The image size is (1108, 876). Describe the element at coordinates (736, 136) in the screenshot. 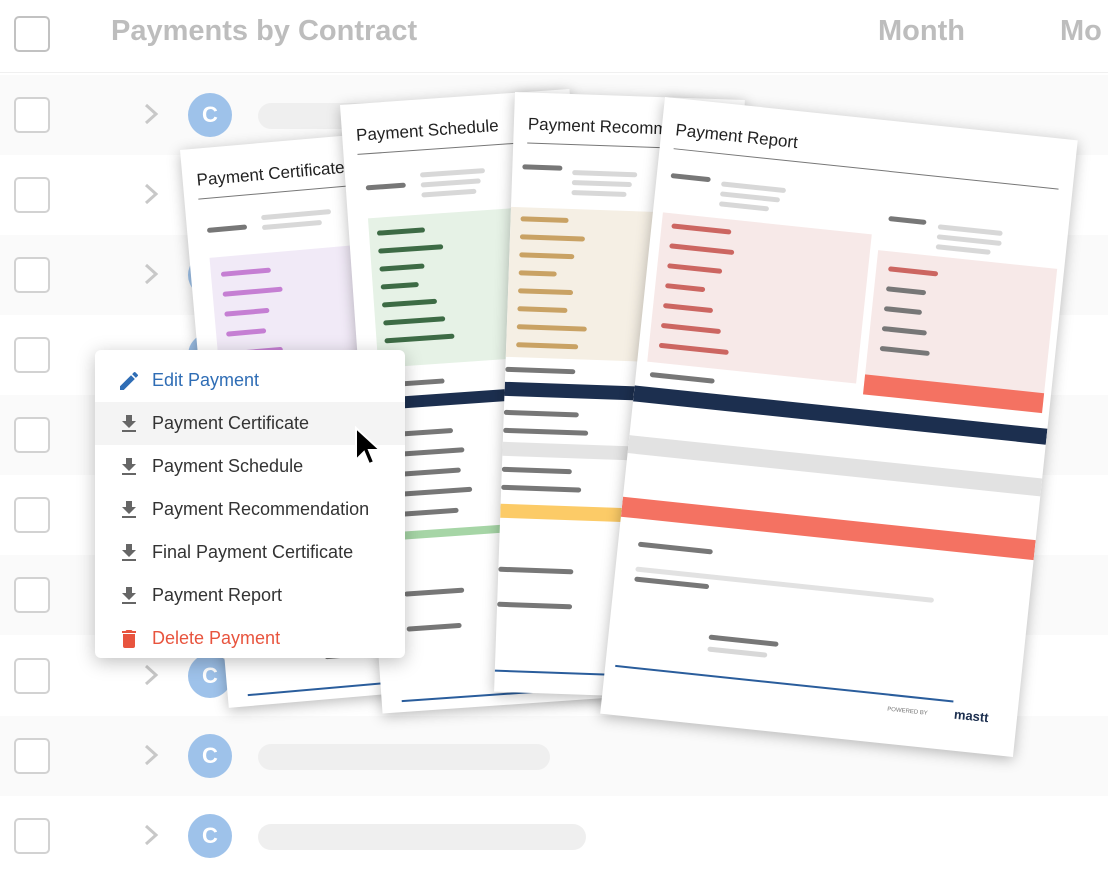

I see `document-title: Payment Report` at that location.